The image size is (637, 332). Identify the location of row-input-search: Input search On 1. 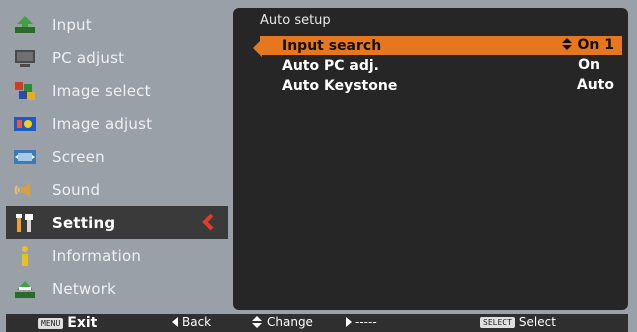
(441, 45).